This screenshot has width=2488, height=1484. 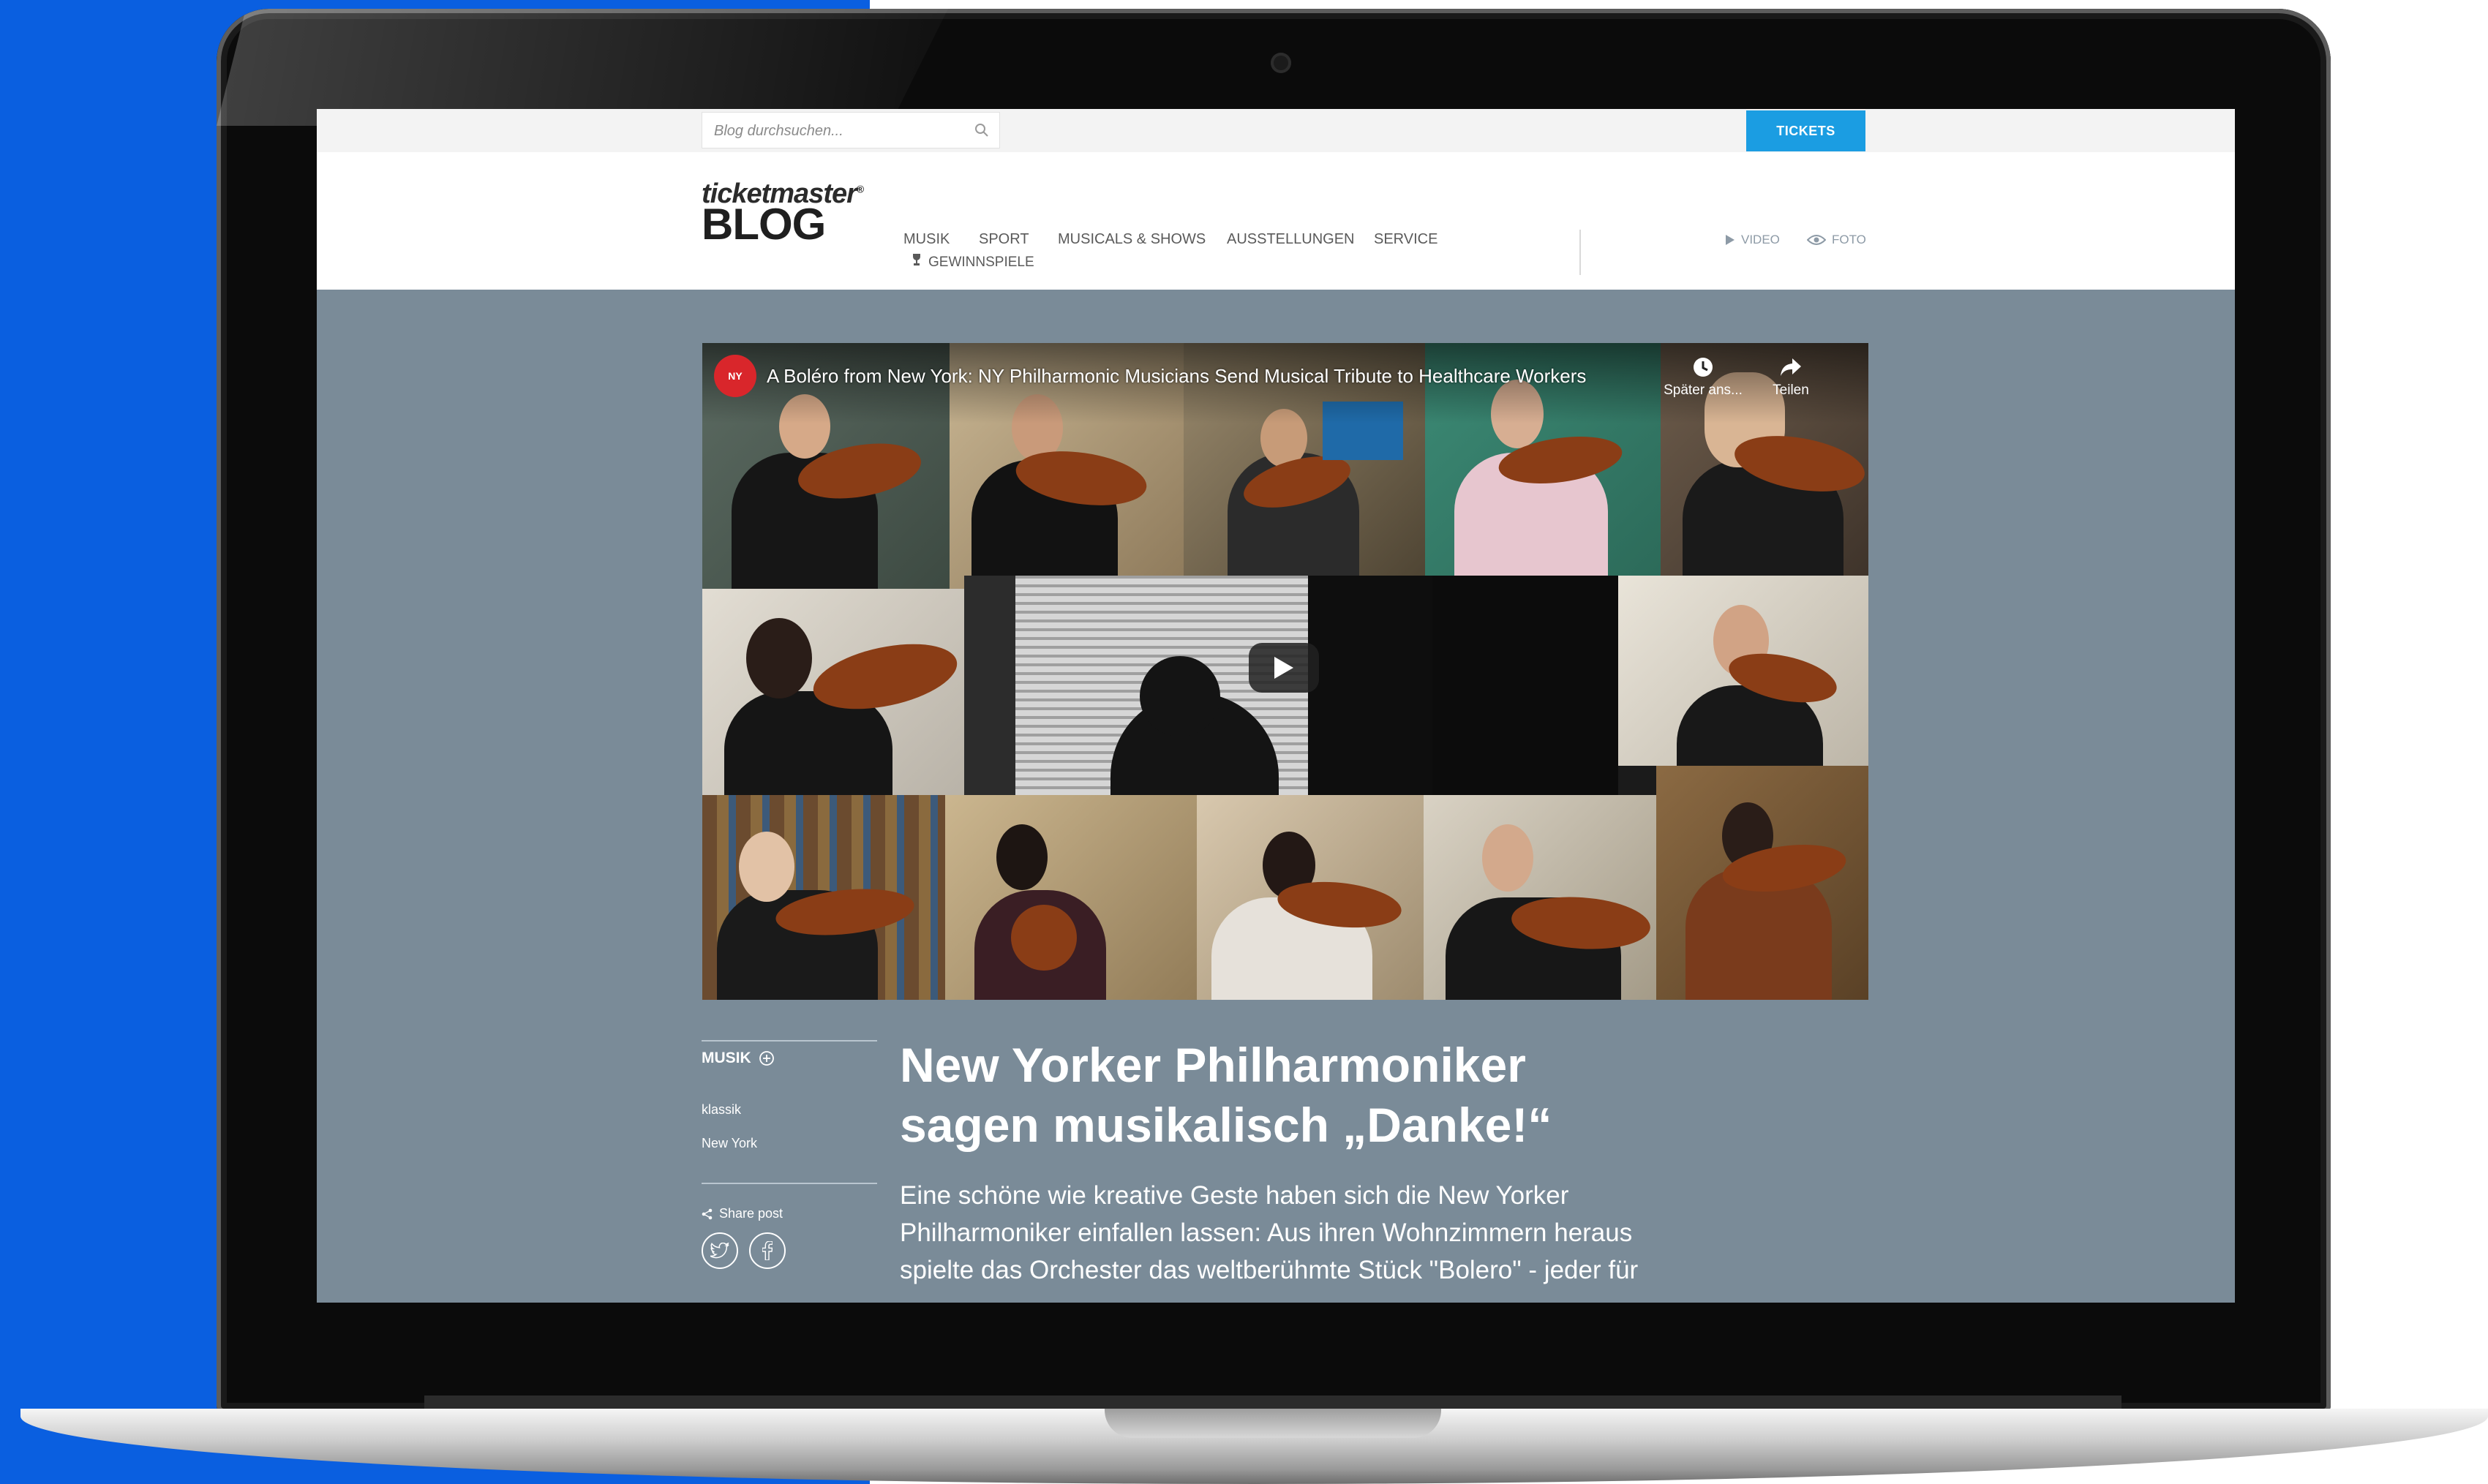 What do you see at coordinates (729, 1143) in the screenshot?
I see `tag-link: New York` at bounding box center [729, 1143].